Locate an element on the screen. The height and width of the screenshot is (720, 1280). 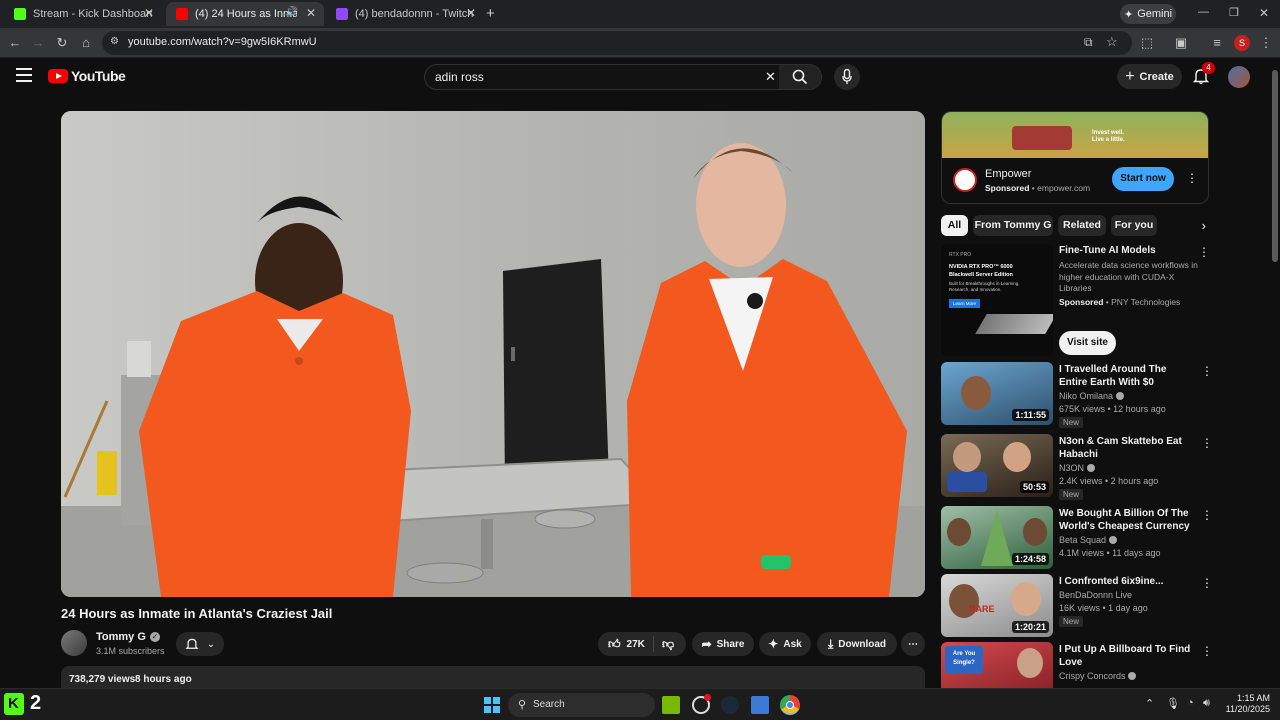
windows-start-icon is located at coordinates (492, 705).